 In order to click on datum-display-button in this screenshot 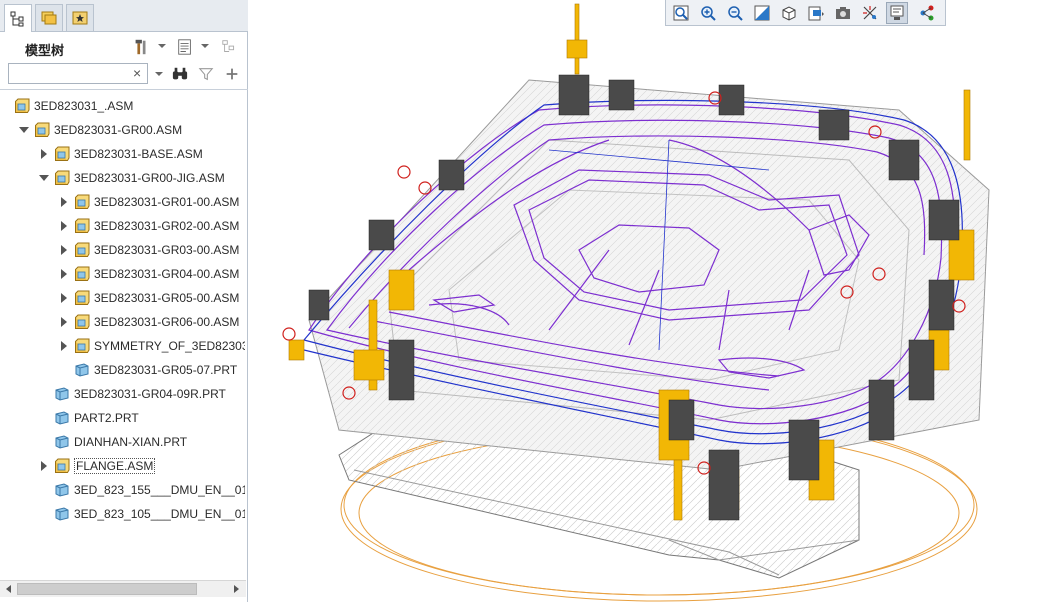, I will do `click(870, 13)`.